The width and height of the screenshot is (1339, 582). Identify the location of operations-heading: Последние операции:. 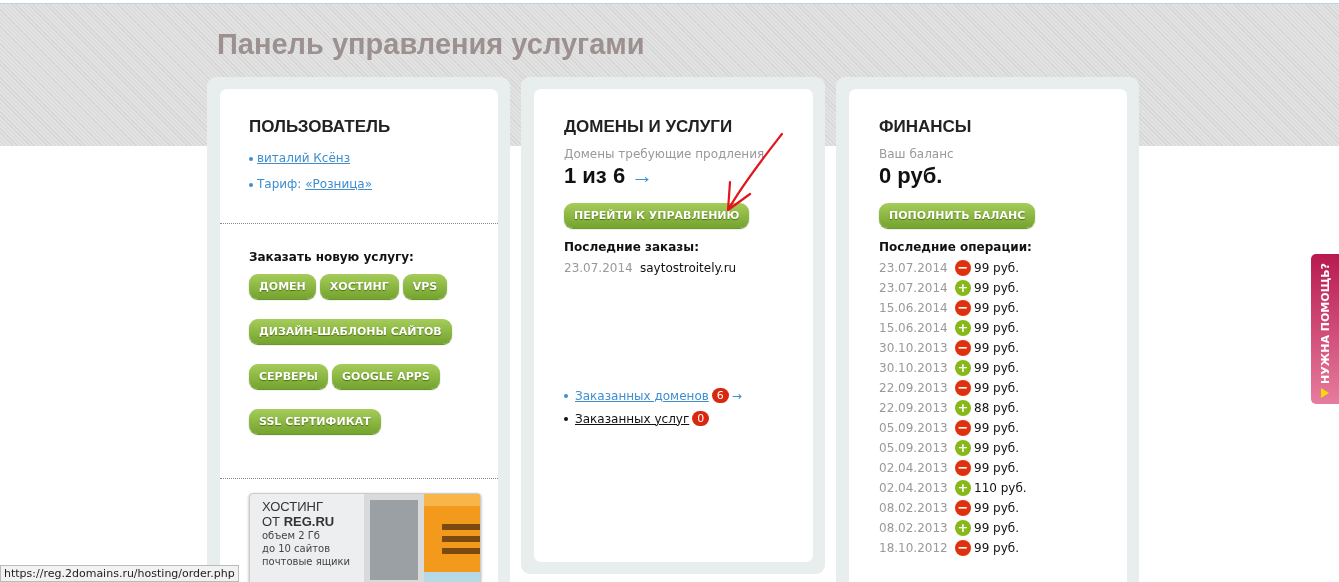
(956, 247).